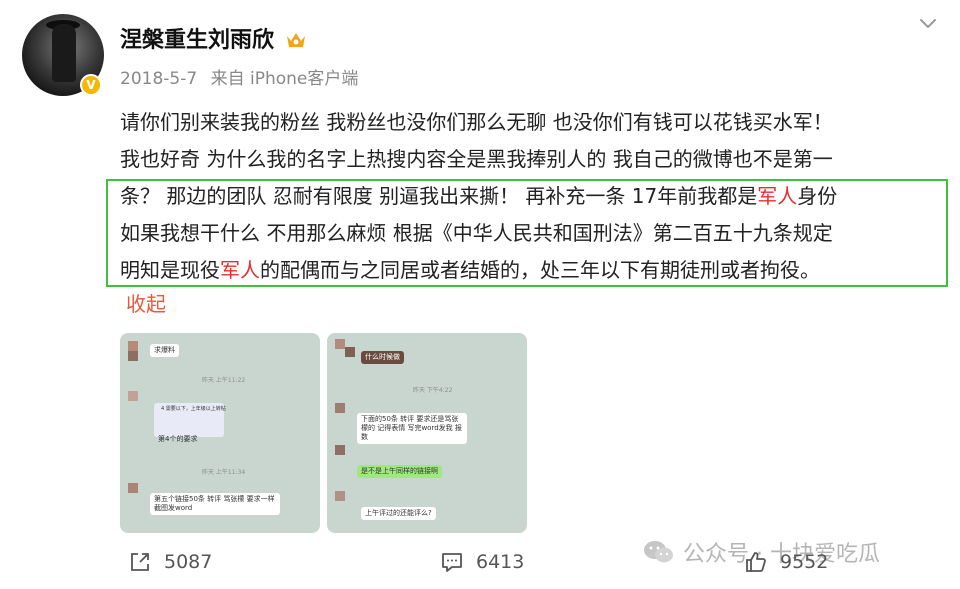 Image resolution: width=960 pixels, height=589 pixels. What do you see at coordinates (164, 350) in the screenshot?
I see `chat-bubble: 求爆料` at bounding box center [164, 350].